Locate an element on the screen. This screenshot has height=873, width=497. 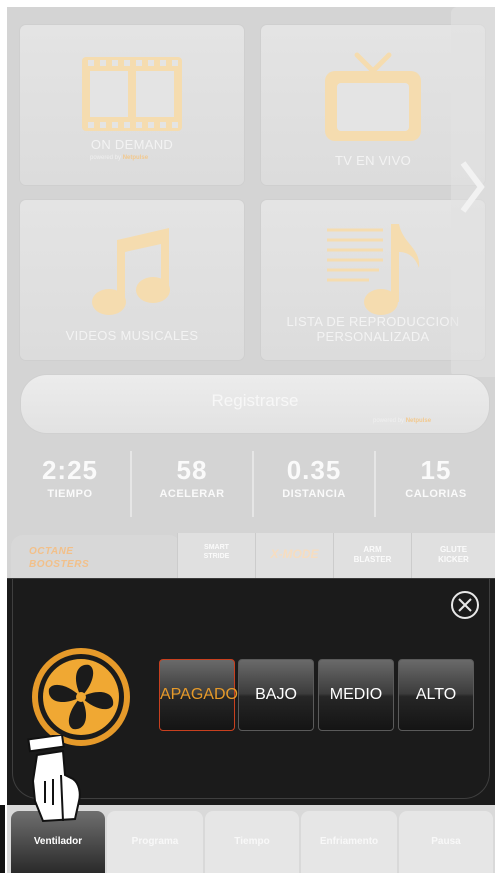
next-page-button is located at coordinates (473, 192).